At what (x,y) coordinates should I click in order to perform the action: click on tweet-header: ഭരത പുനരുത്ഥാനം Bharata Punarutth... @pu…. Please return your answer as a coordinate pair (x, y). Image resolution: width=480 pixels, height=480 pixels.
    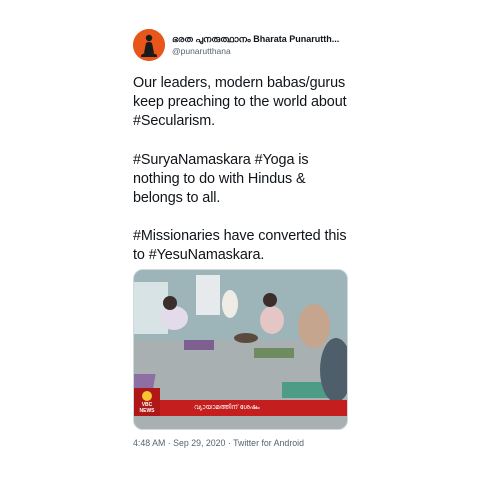
    Looking at the image, I should click on (240, 45).